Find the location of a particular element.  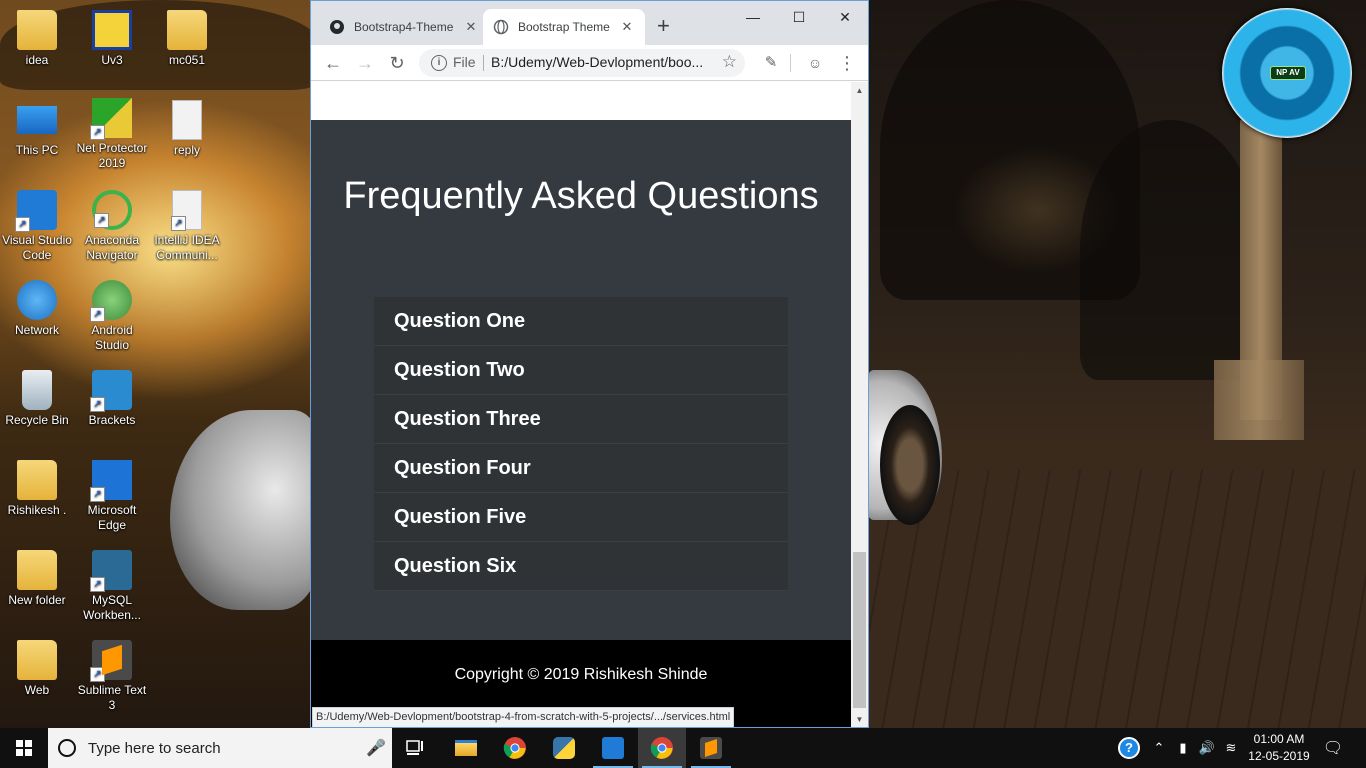

reload-button: ↻ is located at coordinates (397, 63).